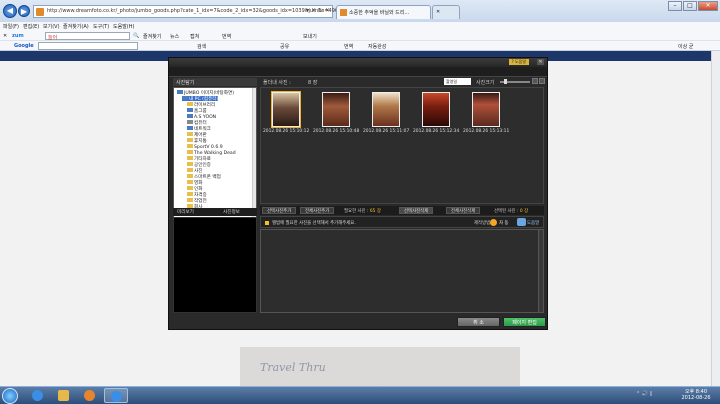  What do you see at coordinates (277, 83) in the screenshot?
I see `folder-photo-count-label: 폴더내 사진 :` at bounding box center [277, 83].